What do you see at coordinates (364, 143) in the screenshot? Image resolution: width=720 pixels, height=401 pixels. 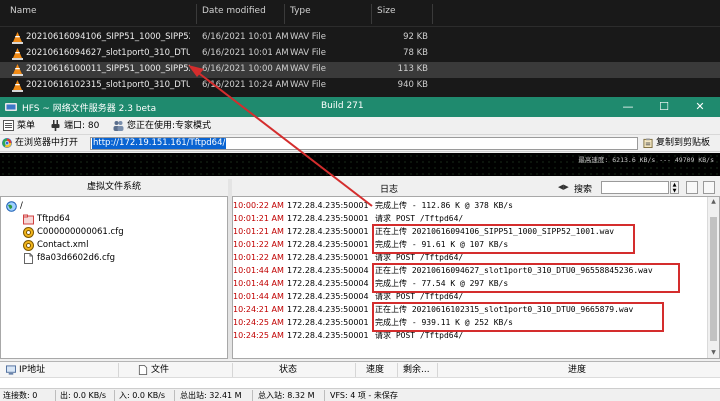 I see `url-field: http://172.19.151.161/Tftpd64/` at bounding box center [364, 143].